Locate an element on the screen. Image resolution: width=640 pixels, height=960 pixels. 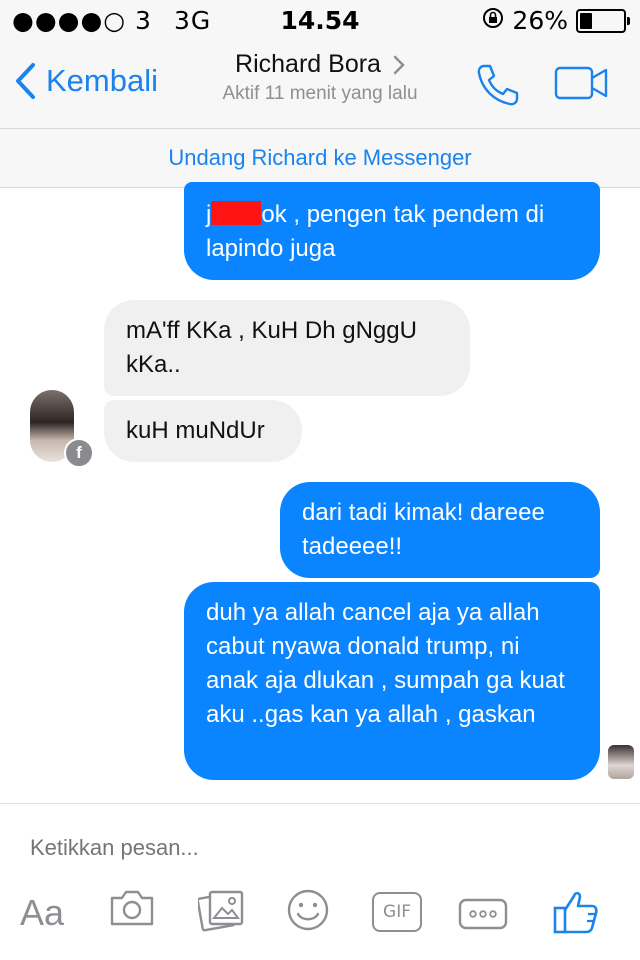
thumbs-up-icon is located at coordinates (576, 914).